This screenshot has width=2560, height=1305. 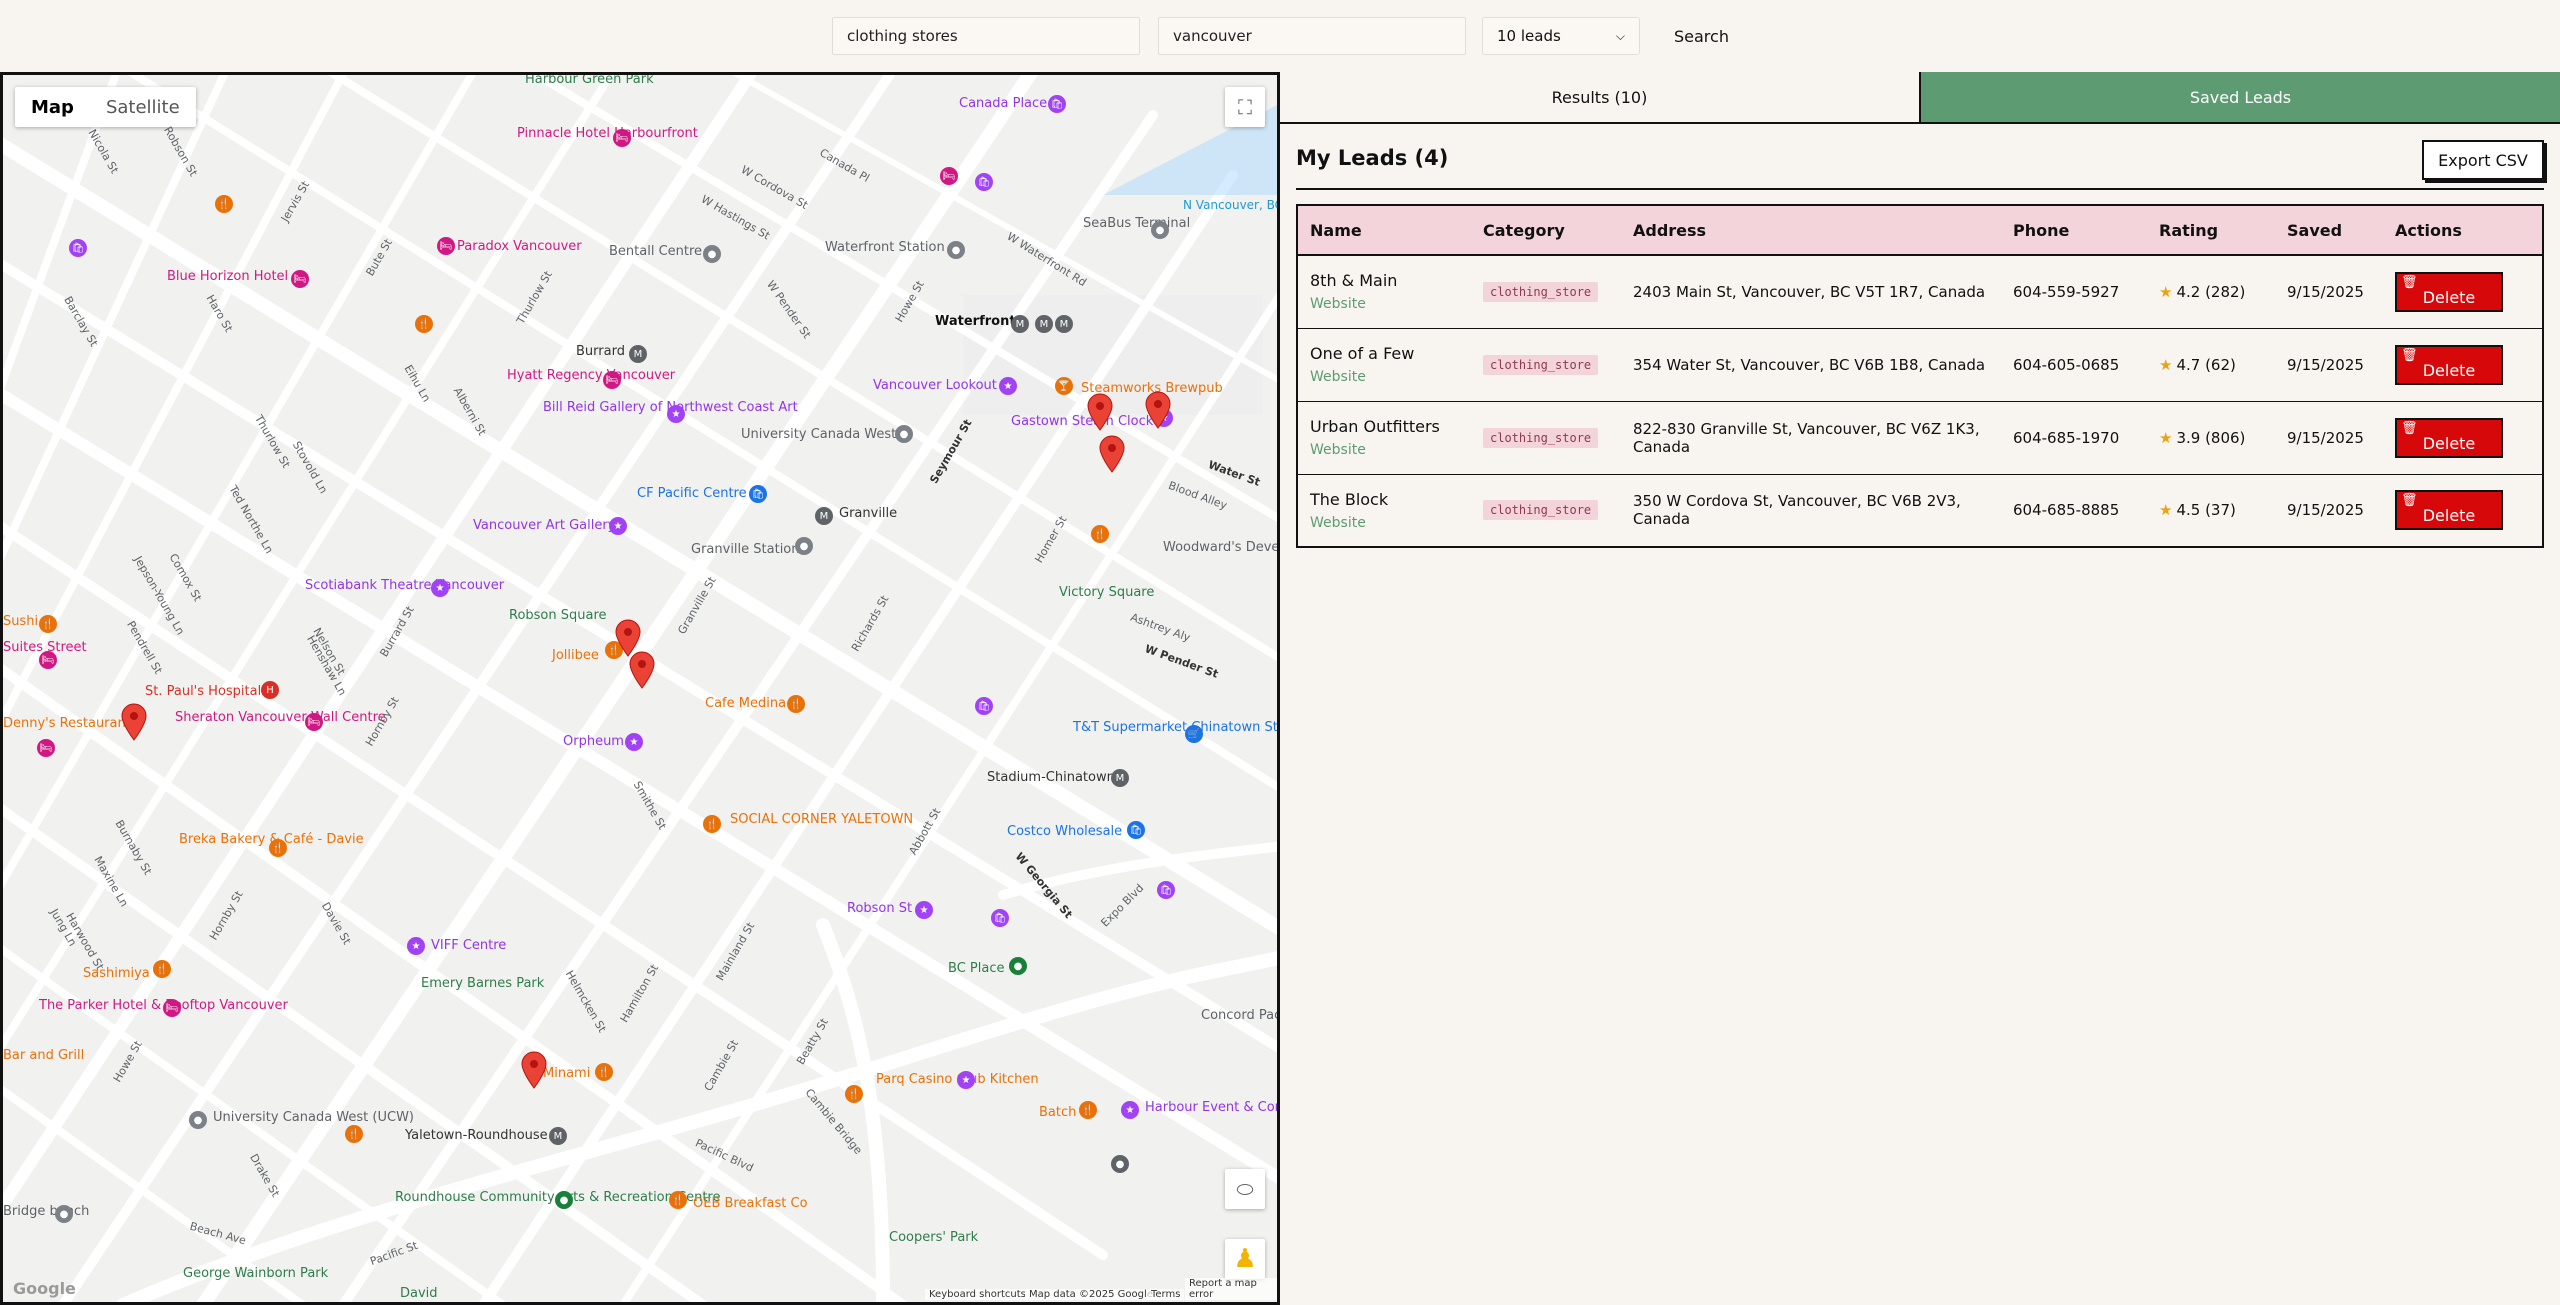 What do you see at coordinates (1166, 1294) in the screenshot?
I see `terms-link: Terms` at bounding box center [1166, 1294].